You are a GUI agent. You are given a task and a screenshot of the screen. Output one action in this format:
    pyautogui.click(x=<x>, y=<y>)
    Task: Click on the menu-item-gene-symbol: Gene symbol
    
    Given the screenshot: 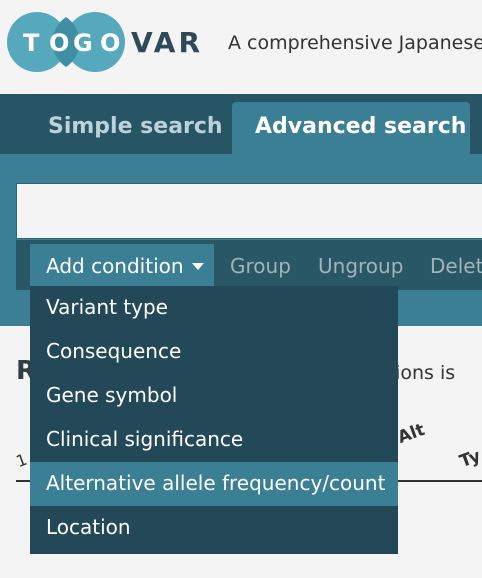 What is the action you would take?
    pyautogui.click(x=214, y=396)
    